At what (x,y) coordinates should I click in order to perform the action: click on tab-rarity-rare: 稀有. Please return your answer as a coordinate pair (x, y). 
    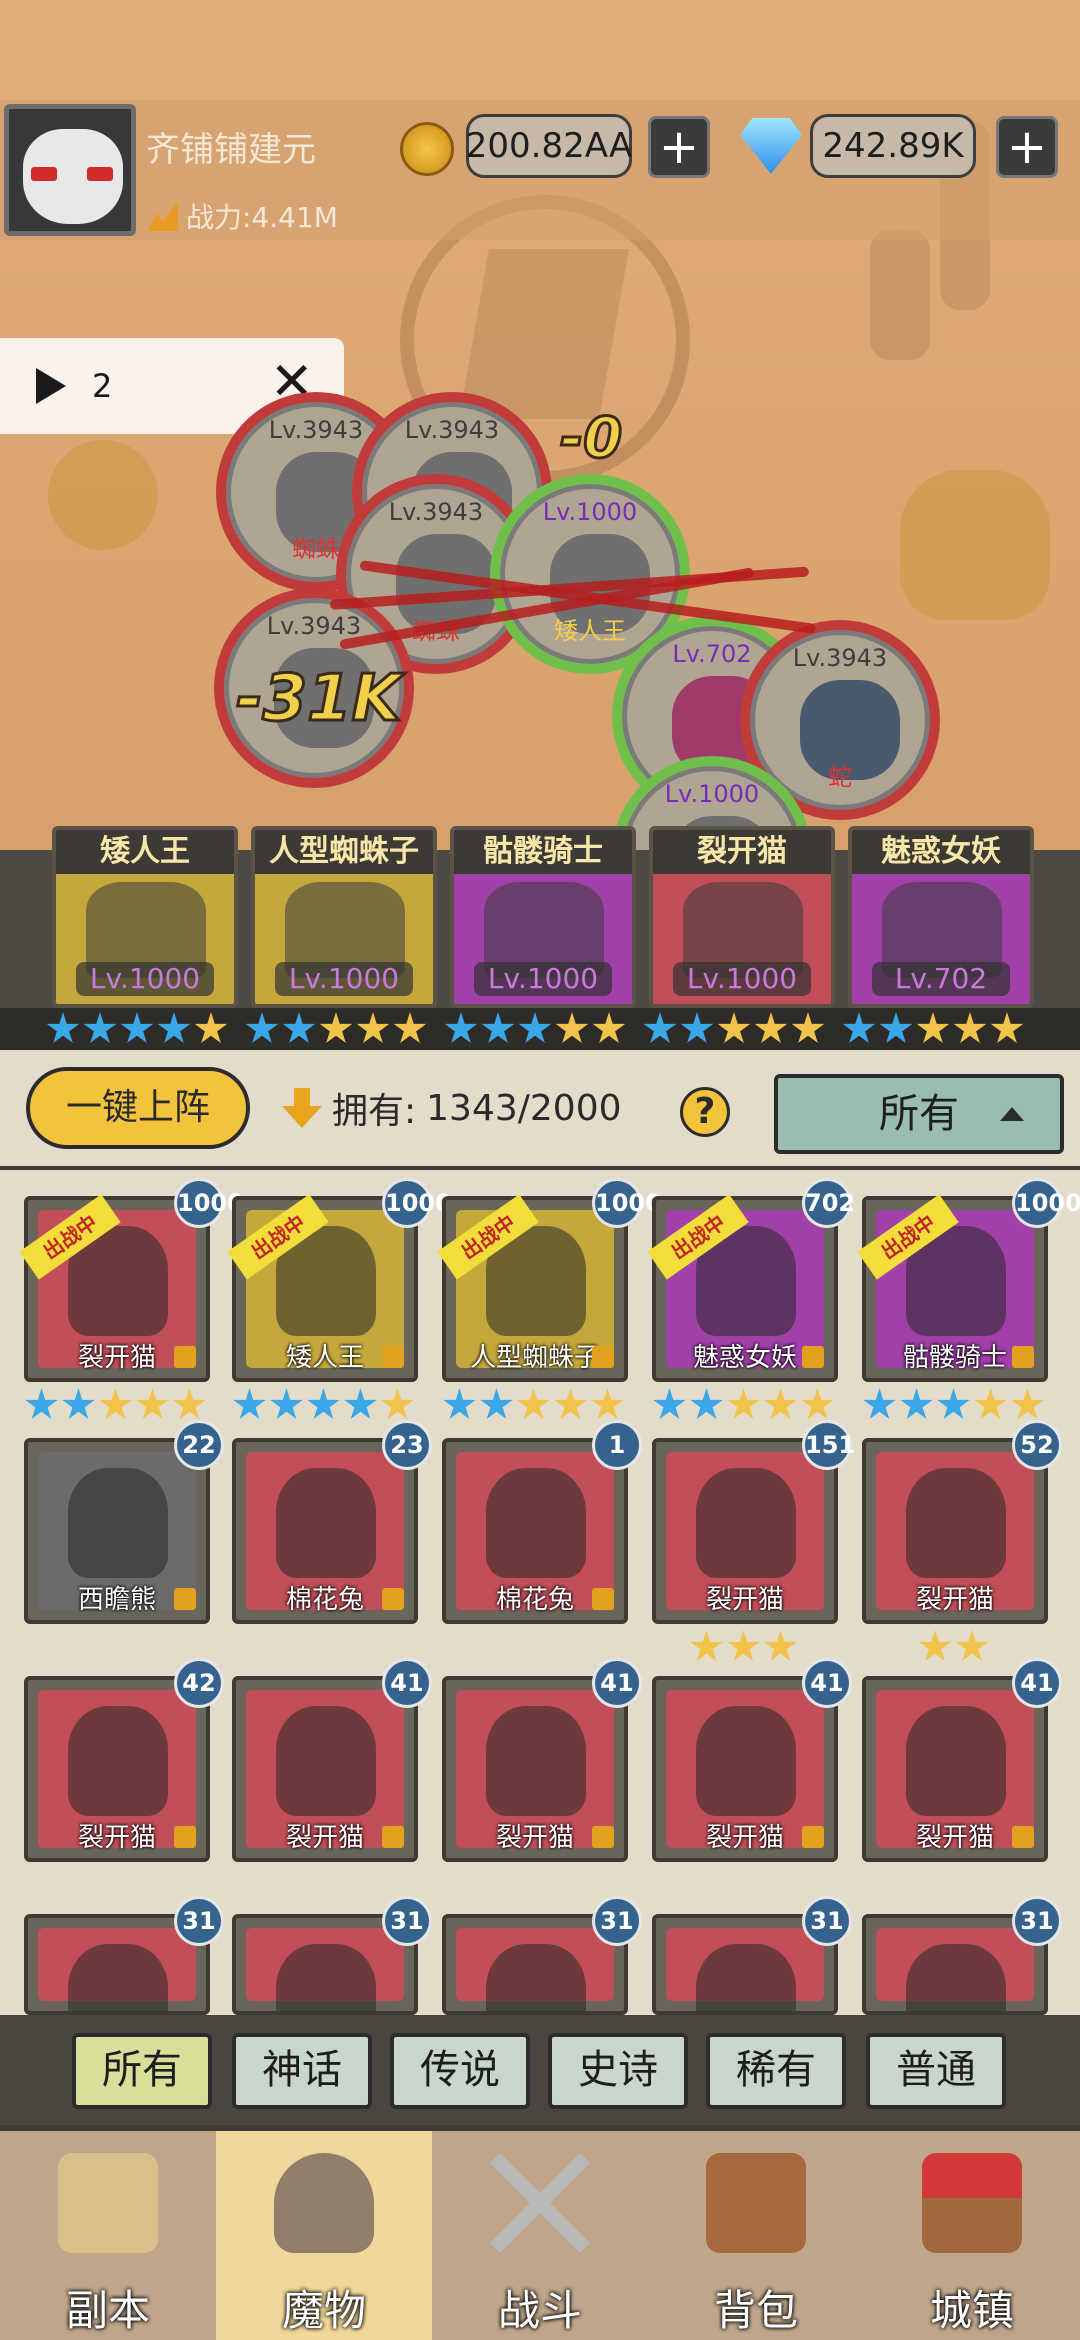
    Looking at the image, I should click on (776, 2071).